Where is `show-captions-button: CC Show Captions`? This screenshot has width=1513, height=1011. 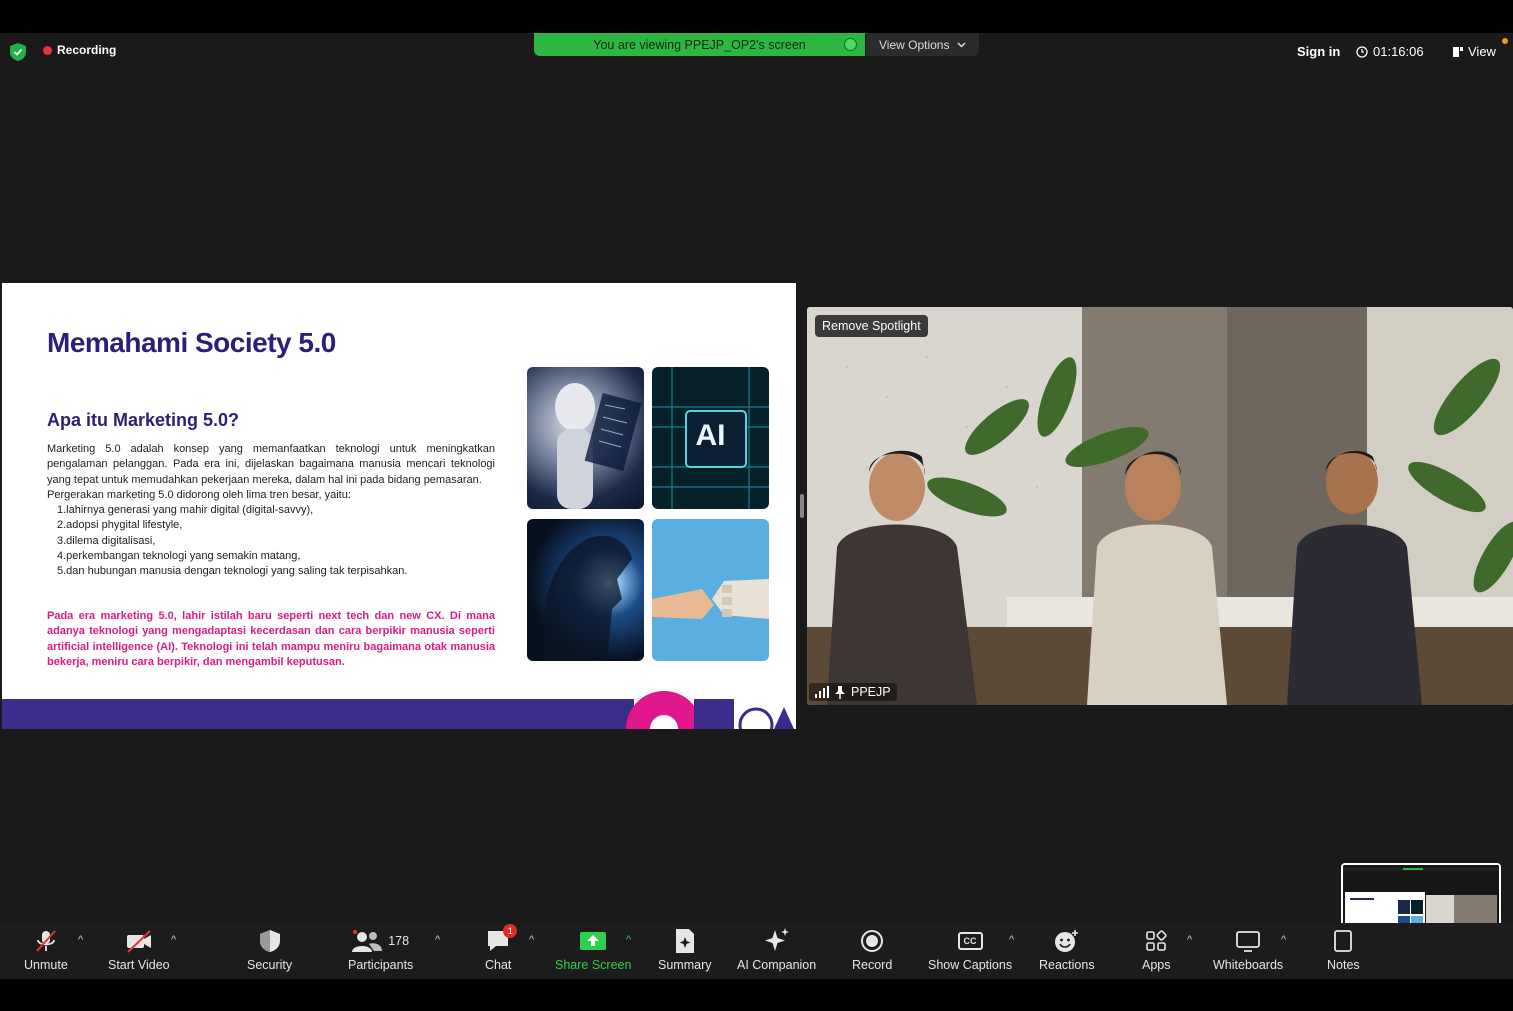 show-captions-button: CC Show Captions is located at coordinates (970, 950).